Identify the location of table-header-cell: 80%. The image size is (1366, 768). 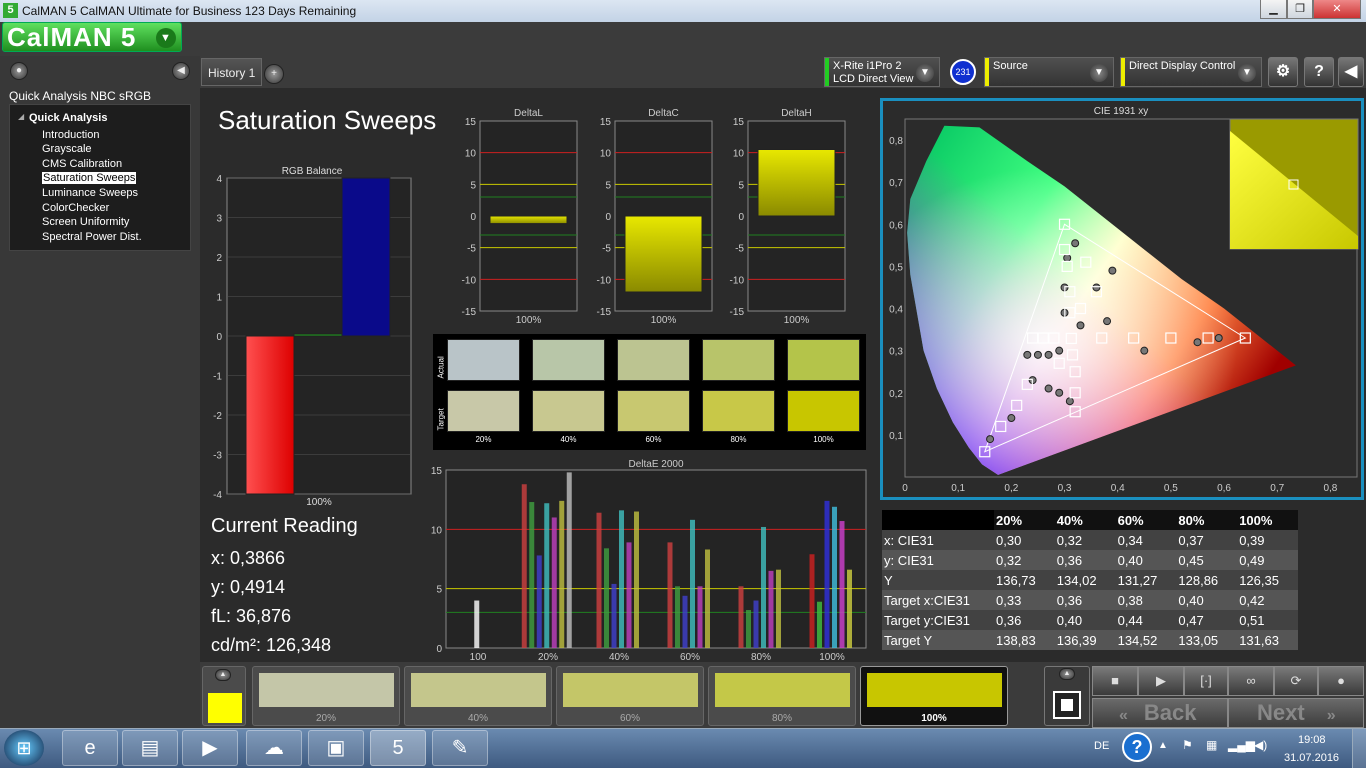
(1207, 520).